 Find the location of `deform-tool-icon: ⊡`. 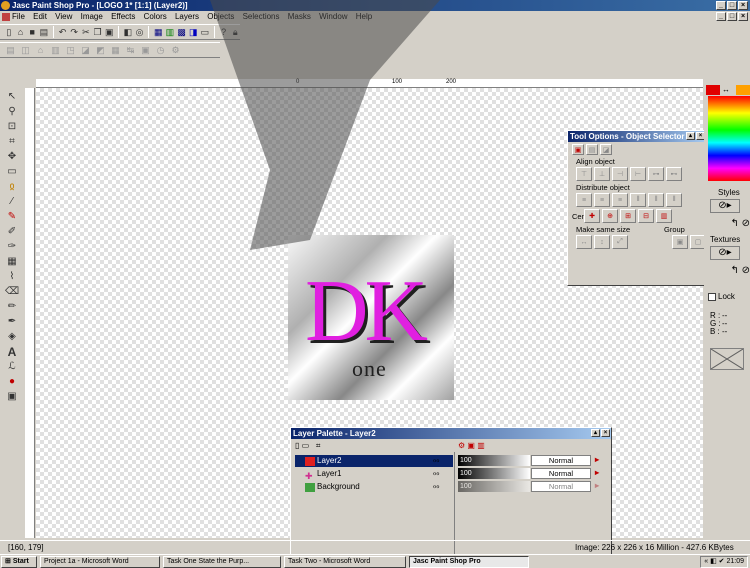

deform-tool-icon: ⊡ is located at coordinates (12, 126).